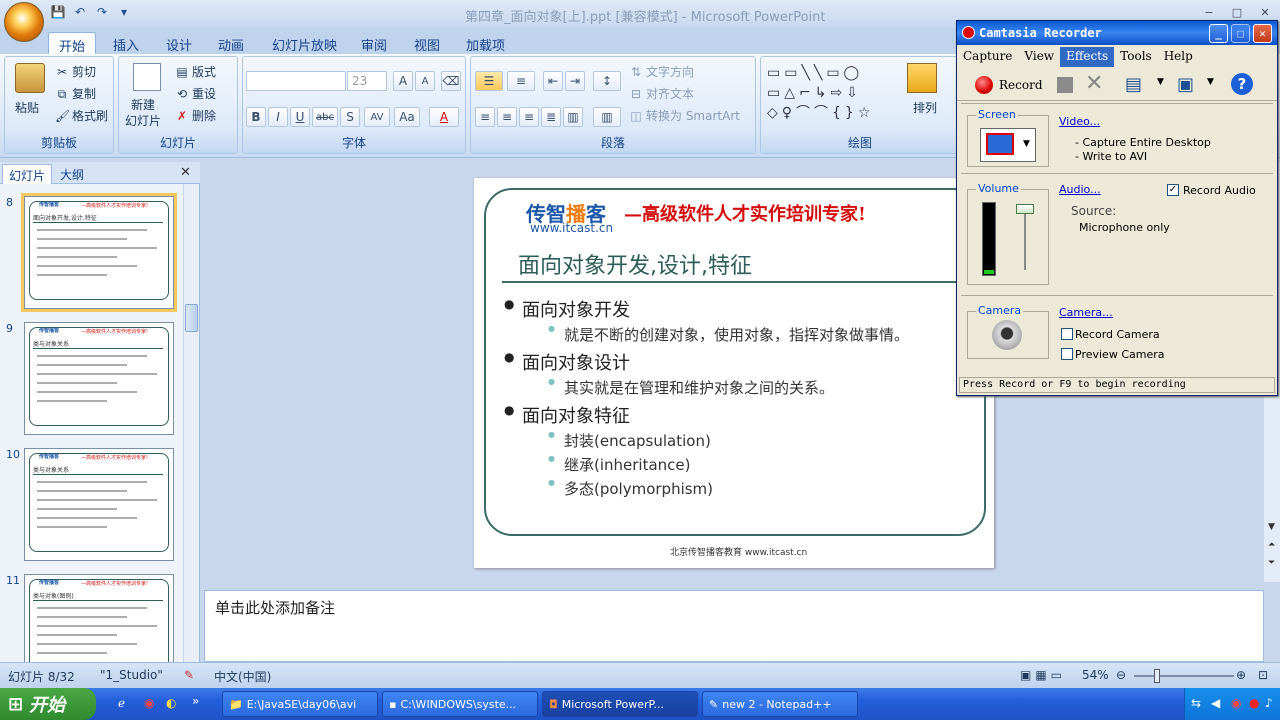 The image size is (1280, 720). I want to click on camtasia-maximize-button: □, so click(1240, 33).